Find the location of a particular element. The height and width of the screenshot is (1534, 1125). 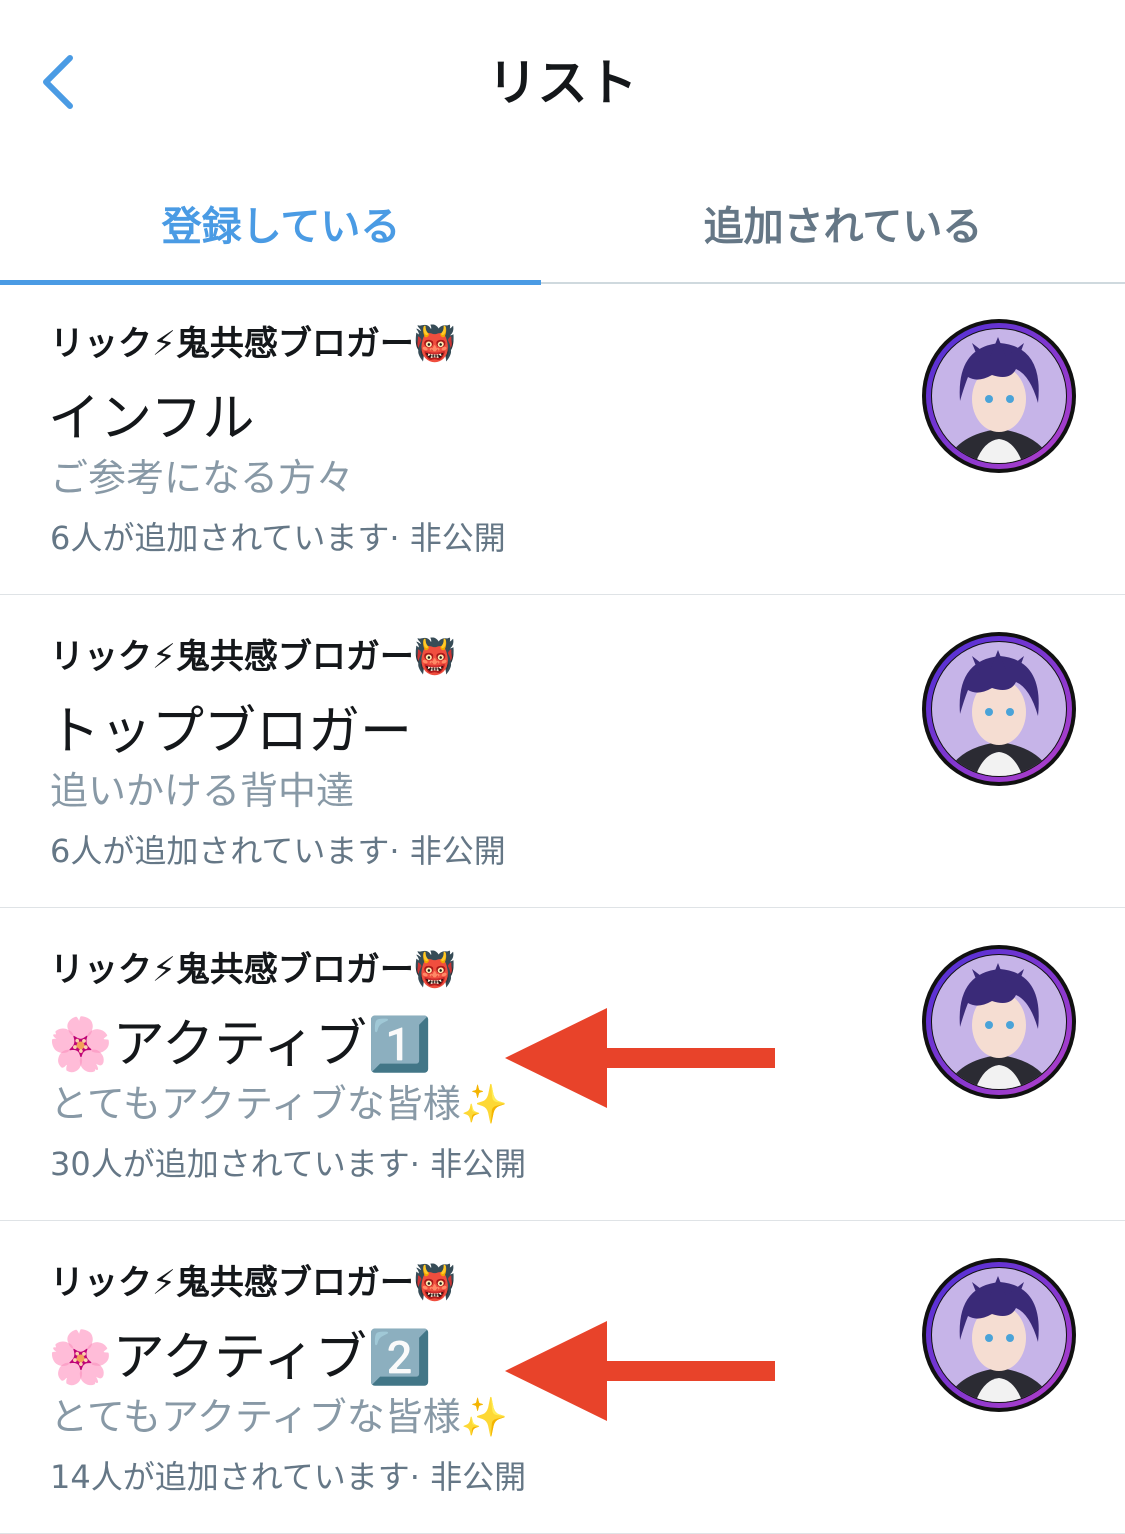

list-description: 追いかける背中達 is located at coordinates (202, 791).